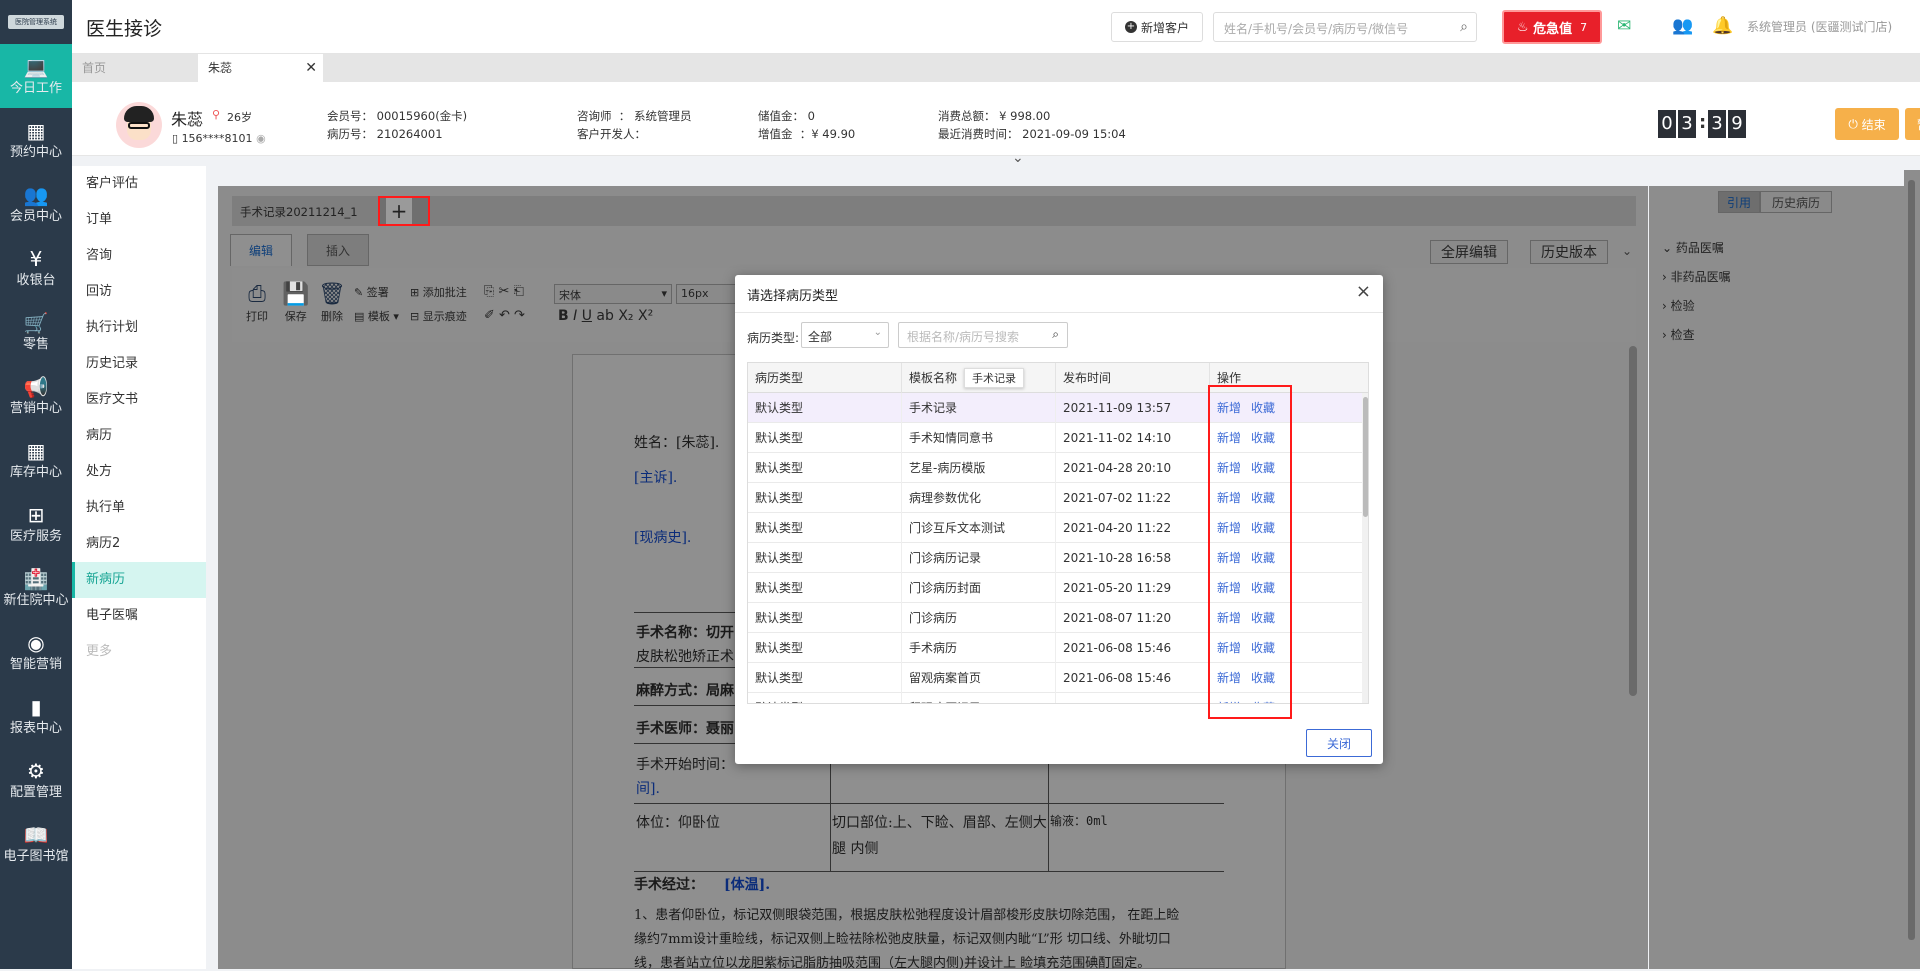  I want to click on doc-chief-complaint: [主诉]., so click(655, 477).